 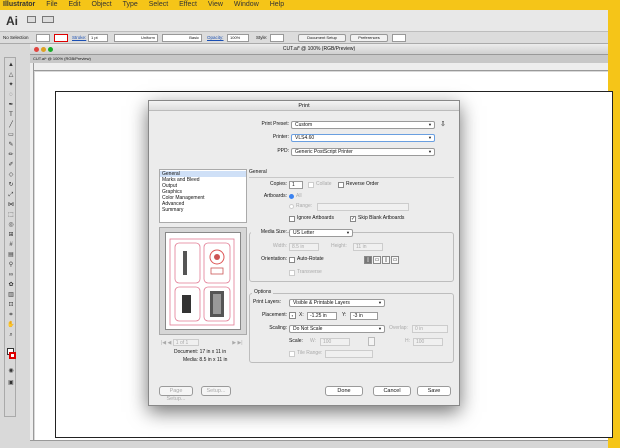 What do you see at coordinates (296, 185) in the screenshot?
I see `copies-input: 1` at bounding box center [296, 185].